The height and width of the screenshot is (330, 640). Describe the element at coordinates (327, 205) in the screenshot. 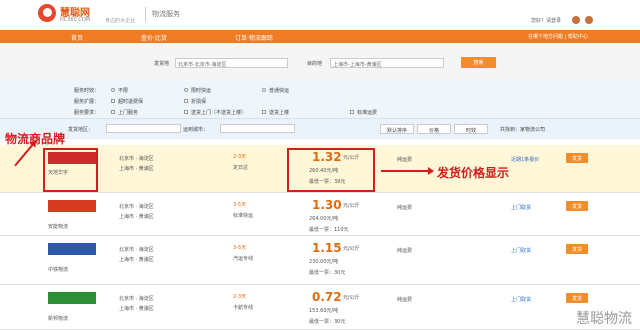

I see `price-per-kg: 1.30` at that location.